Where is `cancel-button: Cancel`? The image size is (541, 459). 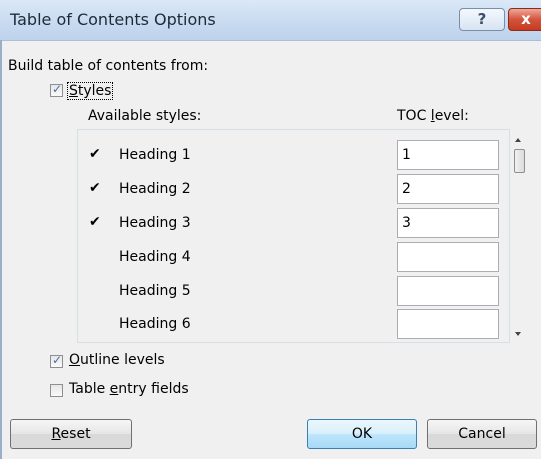
cancel-button: Cancel is located at coordinates (482, 434).